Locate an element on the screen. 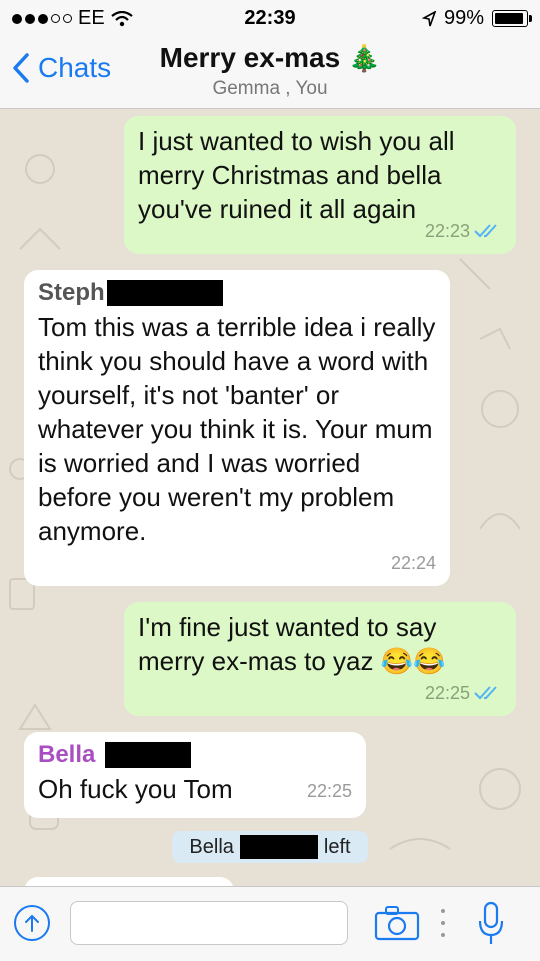  message-incoming: Bella Oh fuck you Tom 22:25 is located at coordinates (195, 775).